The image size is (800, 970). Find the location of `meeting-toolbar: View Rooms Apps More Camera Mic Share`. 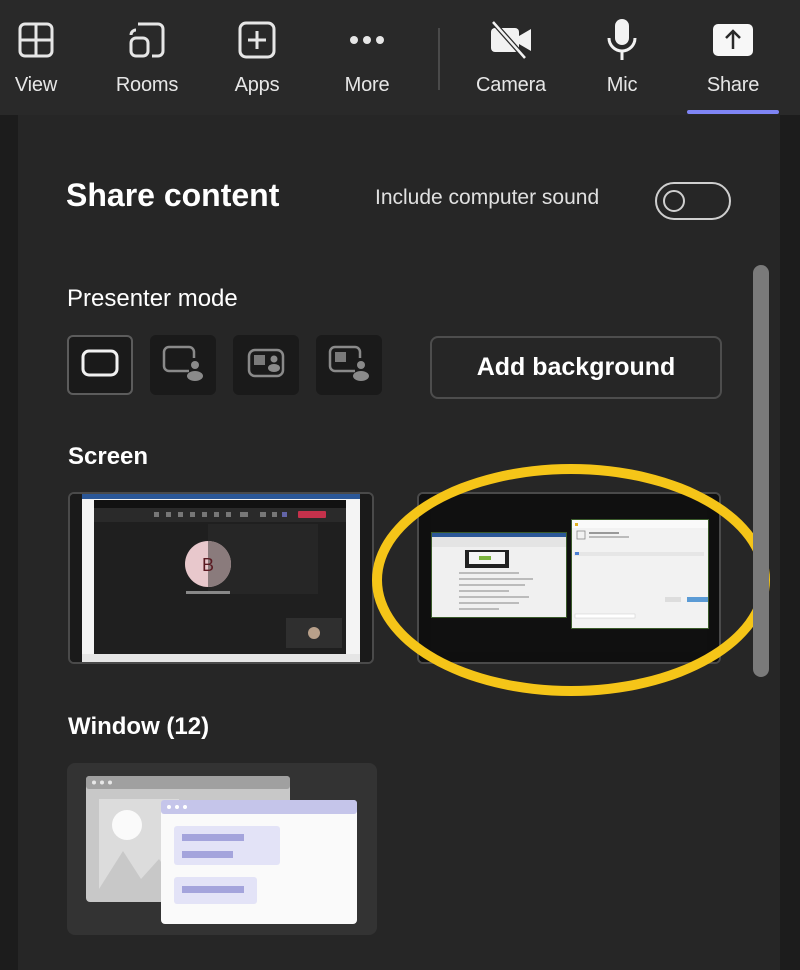

meeting-toolbar: View Rooms Apps More Camera Mic Share is located at coordinates (400, 57).